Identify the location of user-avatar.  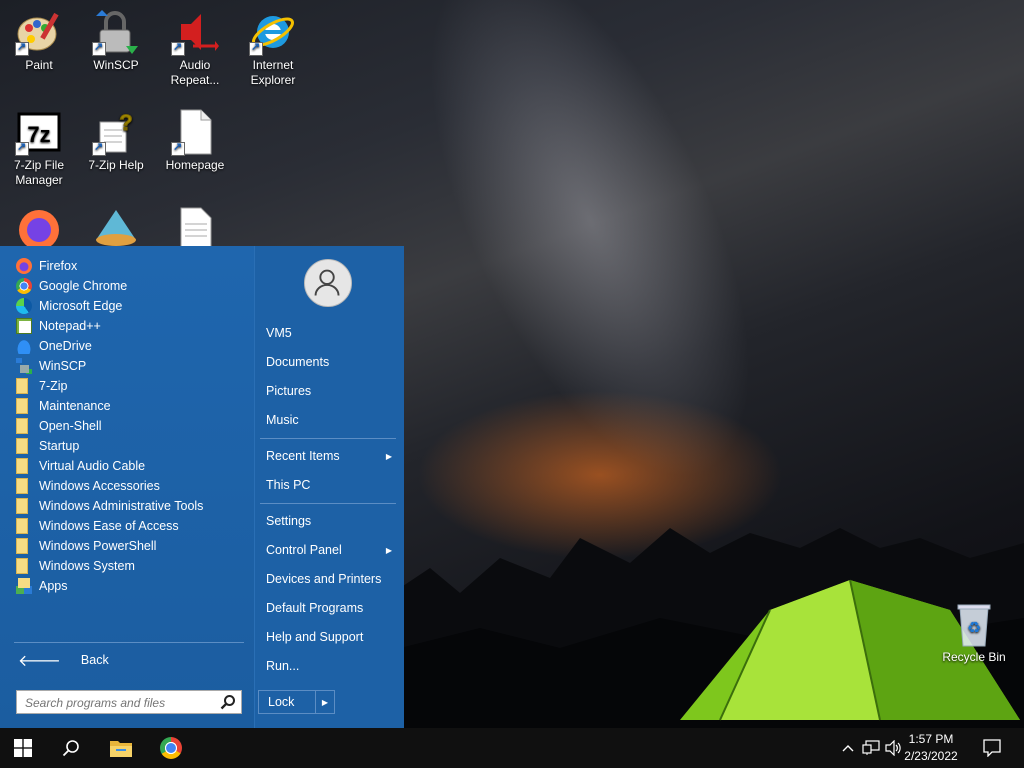
(328, 283).